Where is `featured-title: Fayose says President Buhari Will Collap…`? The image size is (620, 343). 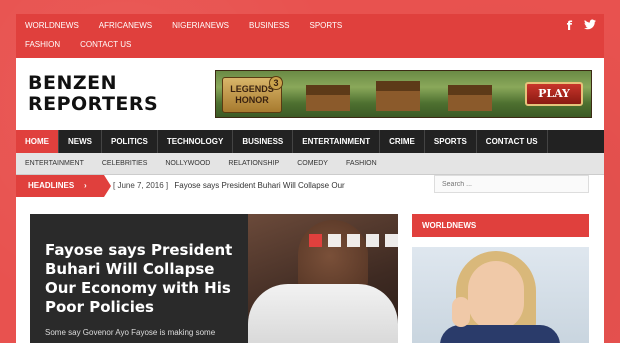 featured-title: Fayose says President Buhari Will Collap… is located at coordinates (145, 279).